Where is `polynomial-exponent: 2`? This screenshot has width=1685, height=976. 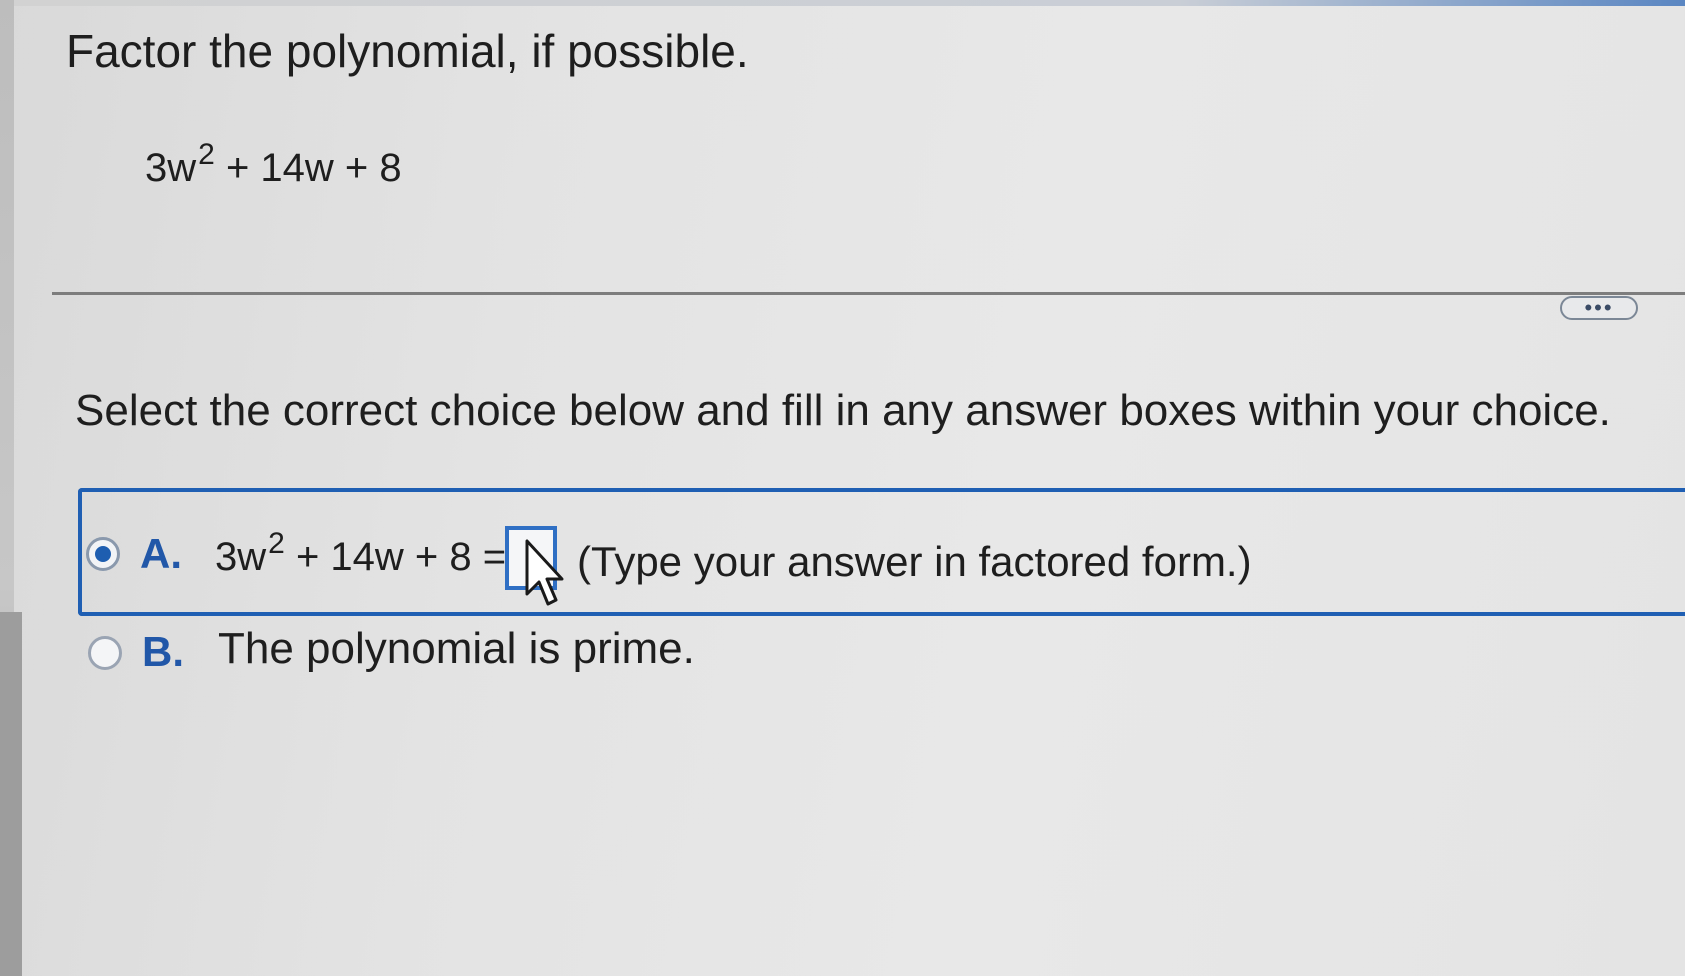
polynomial-exponent: 2 is located at coordinates (206, 154).